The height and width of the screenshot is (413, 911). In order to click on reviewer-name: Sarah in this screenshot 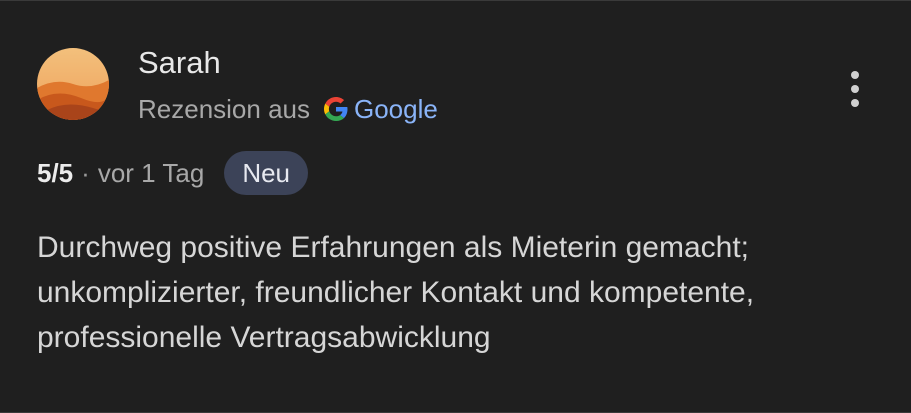, I will do `click(179, 63)`.